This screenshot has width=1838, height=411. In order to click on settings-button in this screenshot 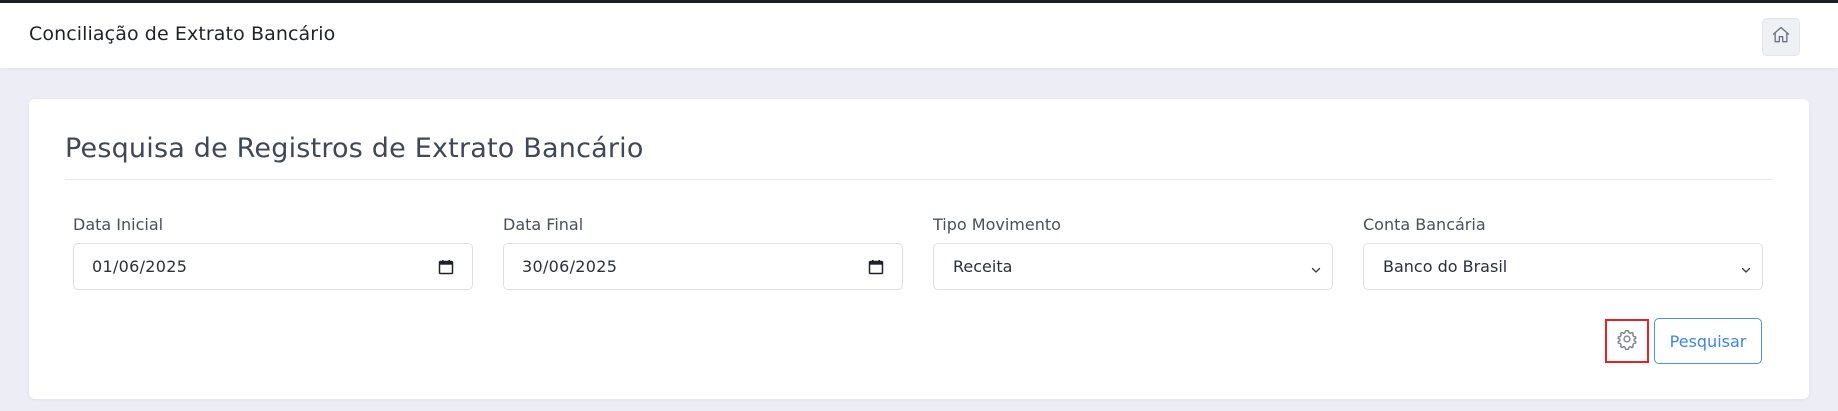, I will do `click(1627, 341)`.